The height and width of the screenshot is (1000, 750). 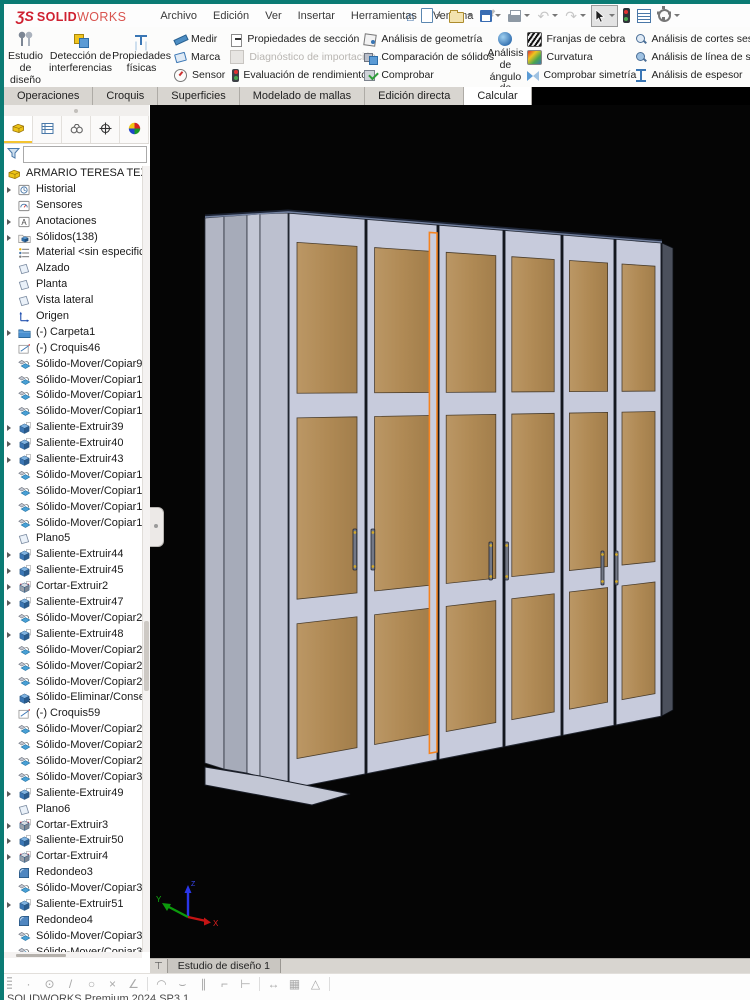 I want to click on ribbon-button-propiedades-de-secci-n: Propiedades de sección, so click(x=294, y=39).